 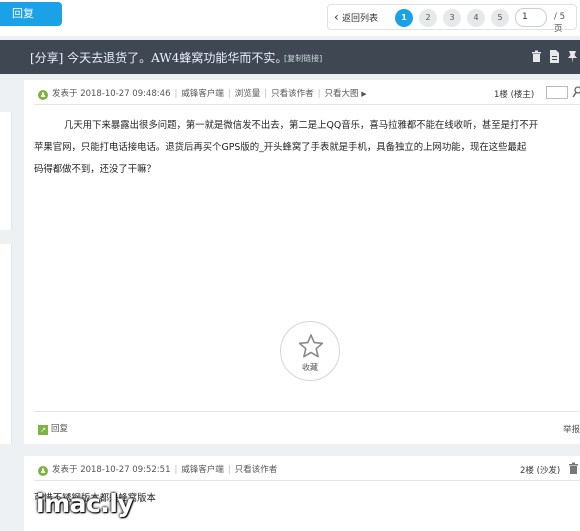 I want to click on reply-link: ↗ 回复, so click(x=53, y=428).